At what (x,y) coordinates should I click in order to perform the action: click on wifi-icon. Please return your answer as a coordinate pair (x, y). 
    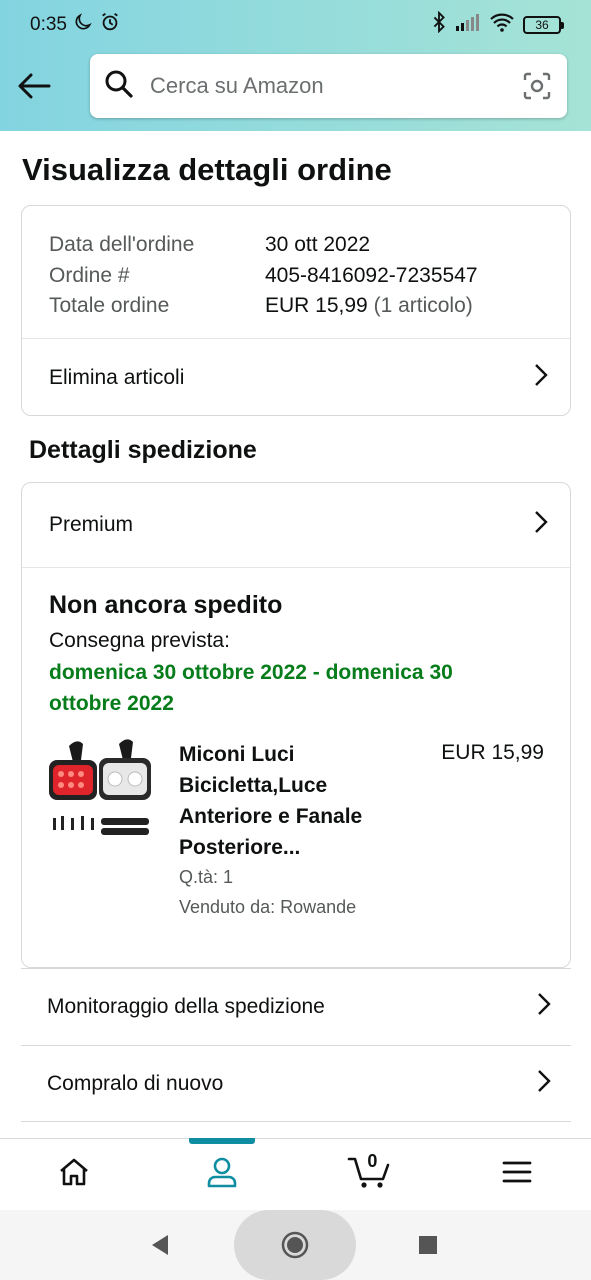
    Looking at the image, I should click on (502, 25).